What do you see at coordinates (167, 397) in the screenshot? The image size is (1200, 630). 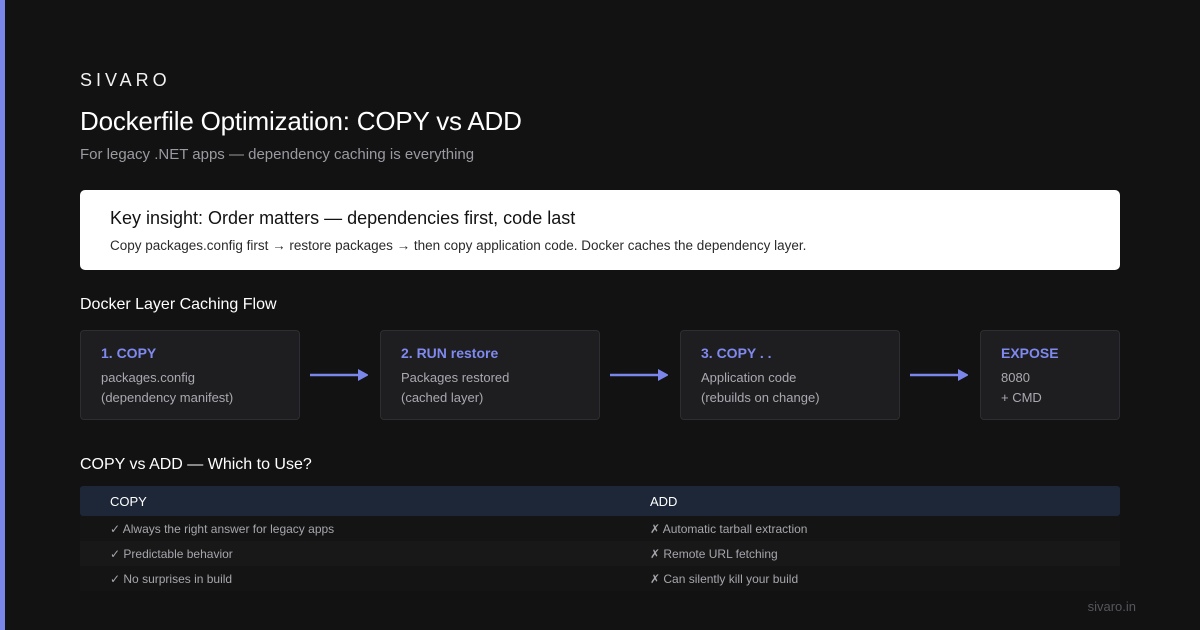 I see `step-note: (dependency manifest)` at bounding box center [167, 397].